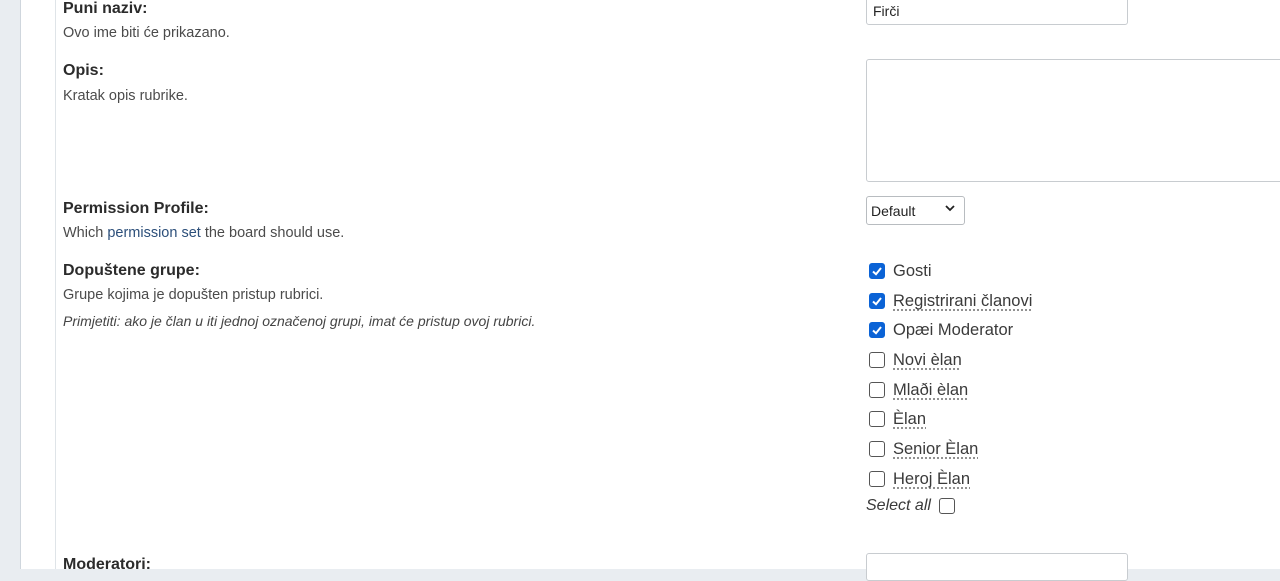 This screenshot has width=1280, height=581. I want to click on select-all-label: Select all, so click(898, 505).